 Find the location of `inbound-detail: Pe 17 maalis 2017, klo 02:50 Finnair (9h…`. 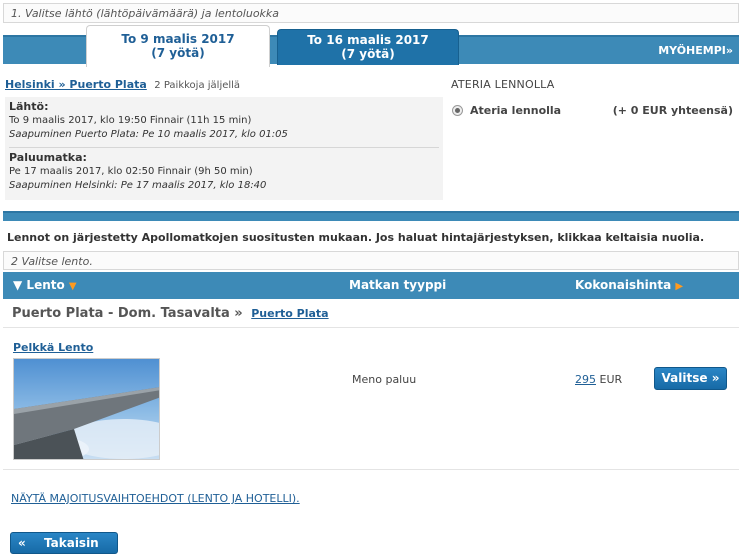

inbound-detail: Pe 17 maalis 2017, klo 02:50 Finnair (9h… is located at coordinates (131, 171).